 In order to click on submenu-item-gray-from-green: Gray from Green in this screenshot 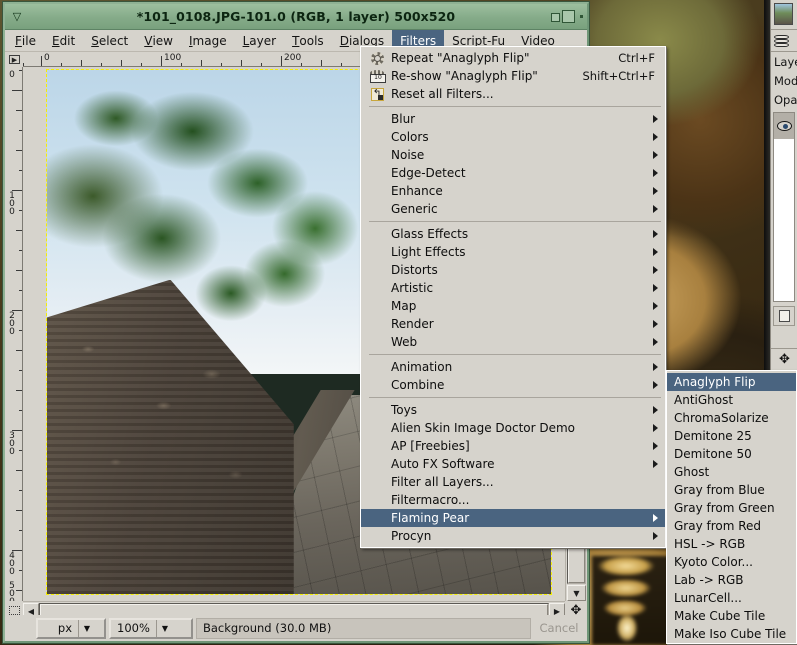, I will do `click(731, 508)`.